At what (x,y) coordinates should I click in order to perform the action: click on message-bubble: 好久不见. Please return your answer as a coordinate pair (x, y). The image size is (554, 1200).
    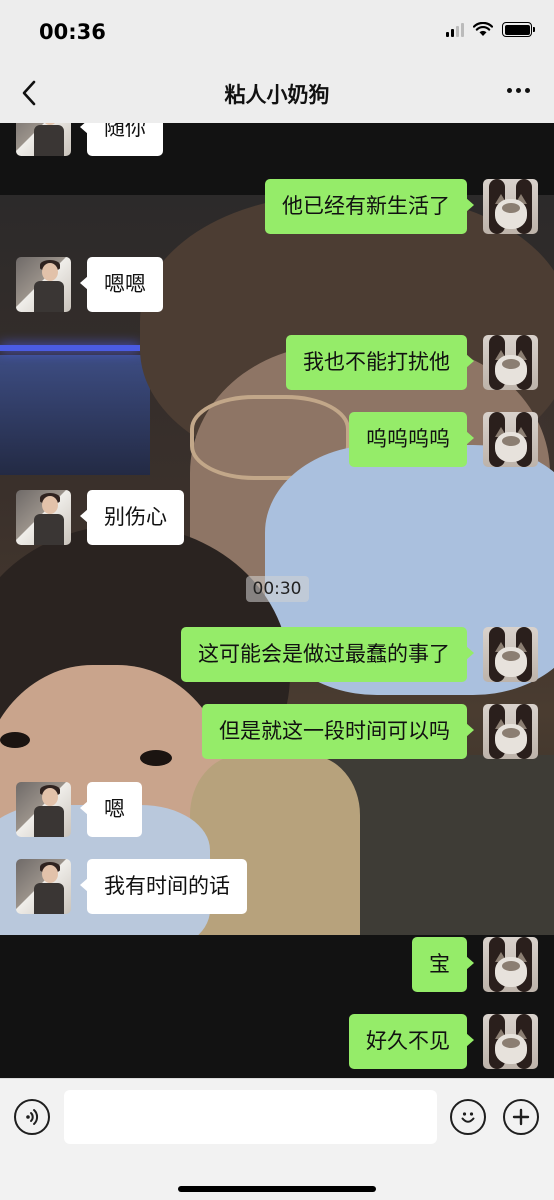
    Looking at the image, I should click on (411, 1041).